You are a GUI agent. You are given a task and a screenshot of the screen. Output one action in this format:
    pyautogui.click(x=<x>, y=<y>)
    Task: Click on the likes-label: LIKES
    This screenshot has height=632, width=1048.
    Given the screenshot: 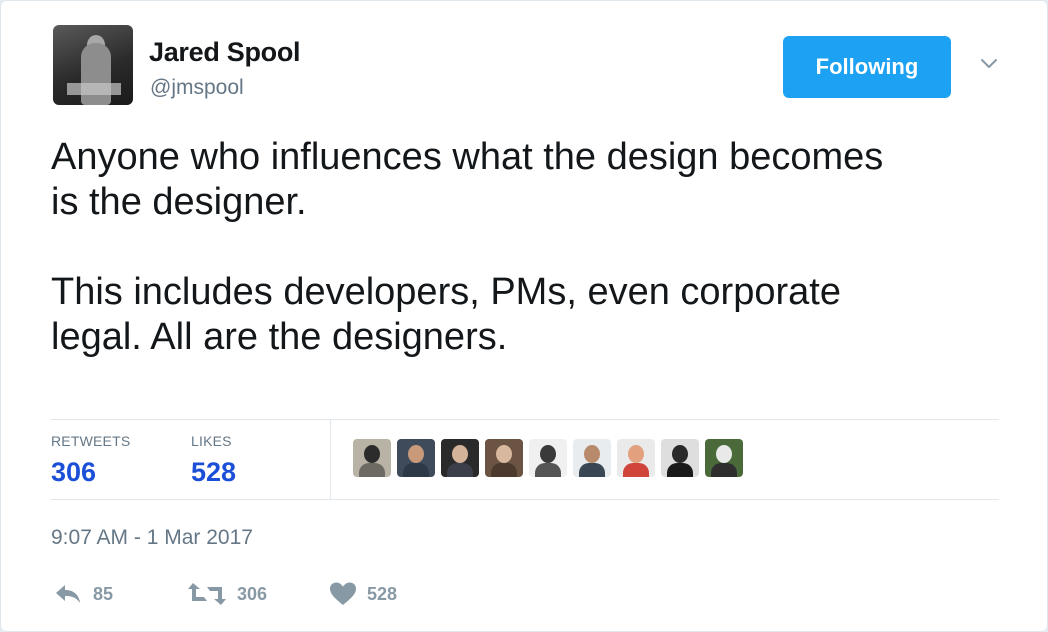 What is the action you would take?
    pyautogui.click(x=211, y=441)
    